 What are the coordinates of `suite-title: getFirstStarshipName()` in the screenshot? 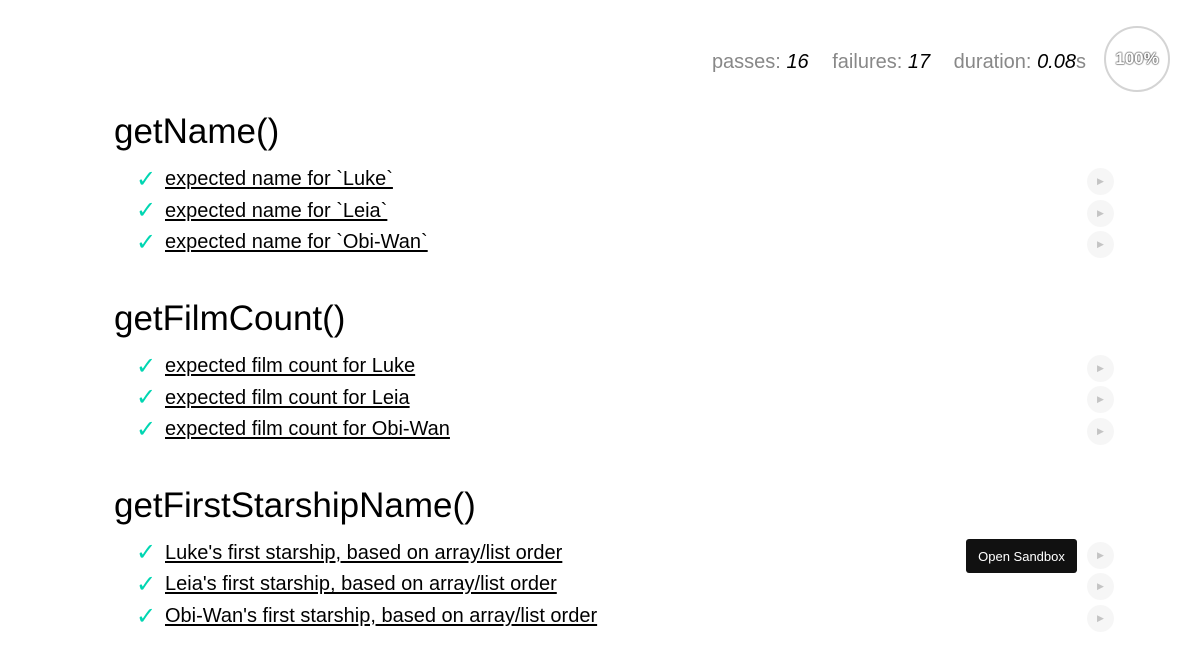 It's located at (614, 506).